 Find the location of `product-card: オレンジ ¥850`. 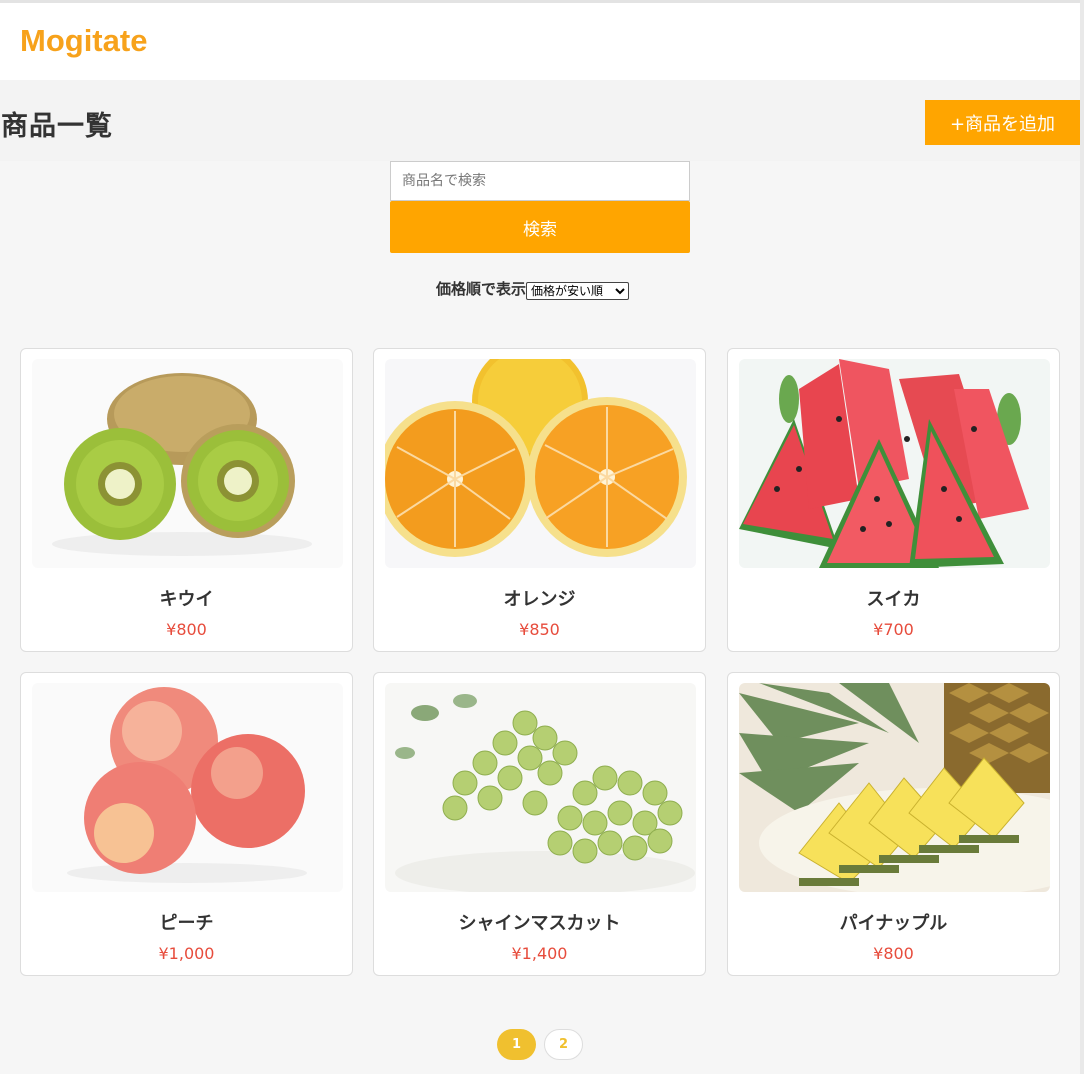

product-card: オレンジ ¥850 is located at coordinates (539, 500).